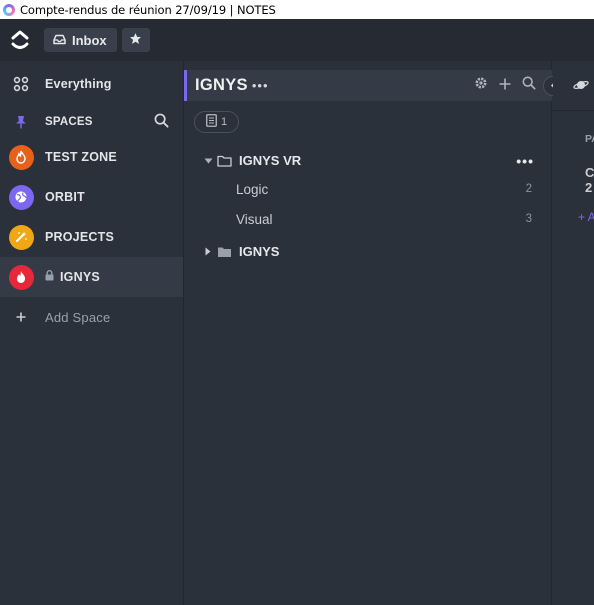 Image resolution: width=594 pixels, height=605 pixels. I want to click on planet-icon, so click(581, 87).